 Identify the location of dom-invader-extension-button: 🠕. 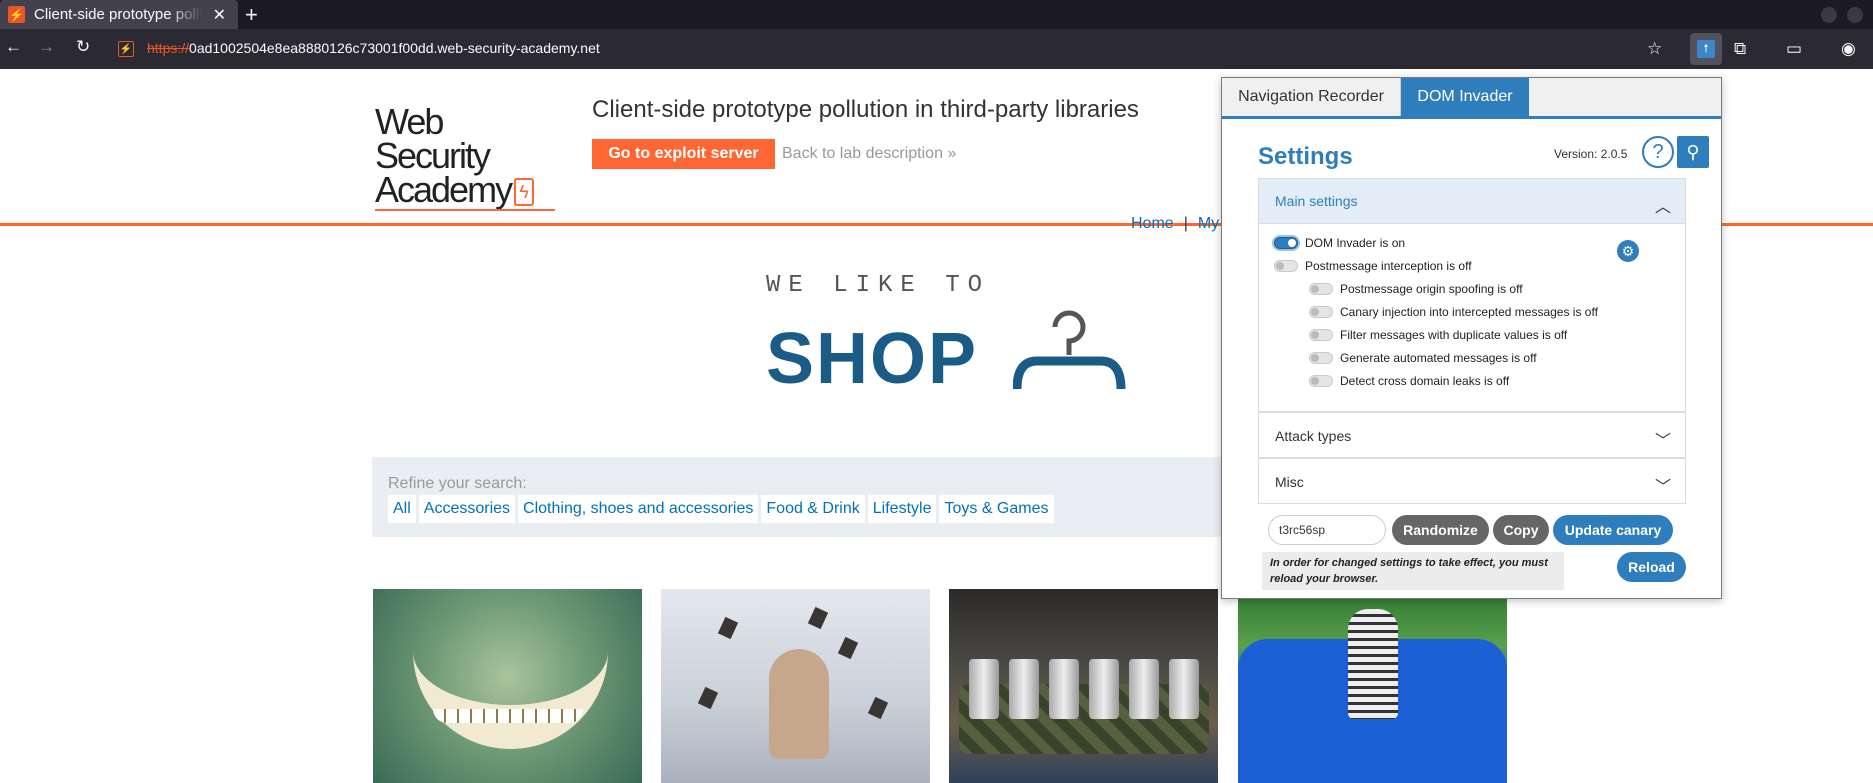
(1706, 49).